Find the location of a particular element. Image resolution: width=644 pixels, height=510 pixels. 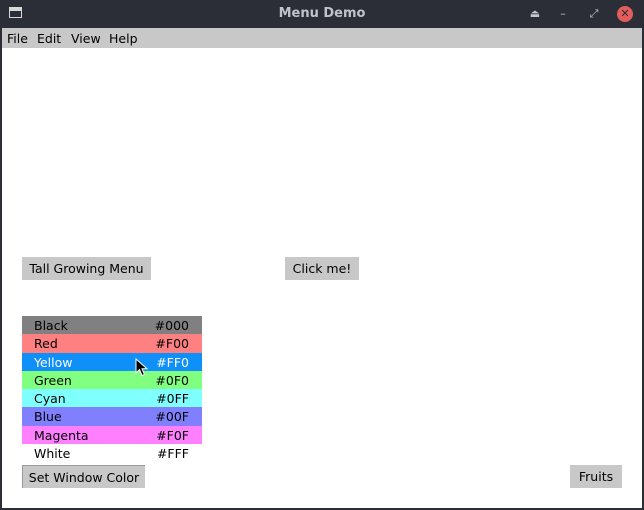

menu-edit: Edit is located at coordinates (49, 38).